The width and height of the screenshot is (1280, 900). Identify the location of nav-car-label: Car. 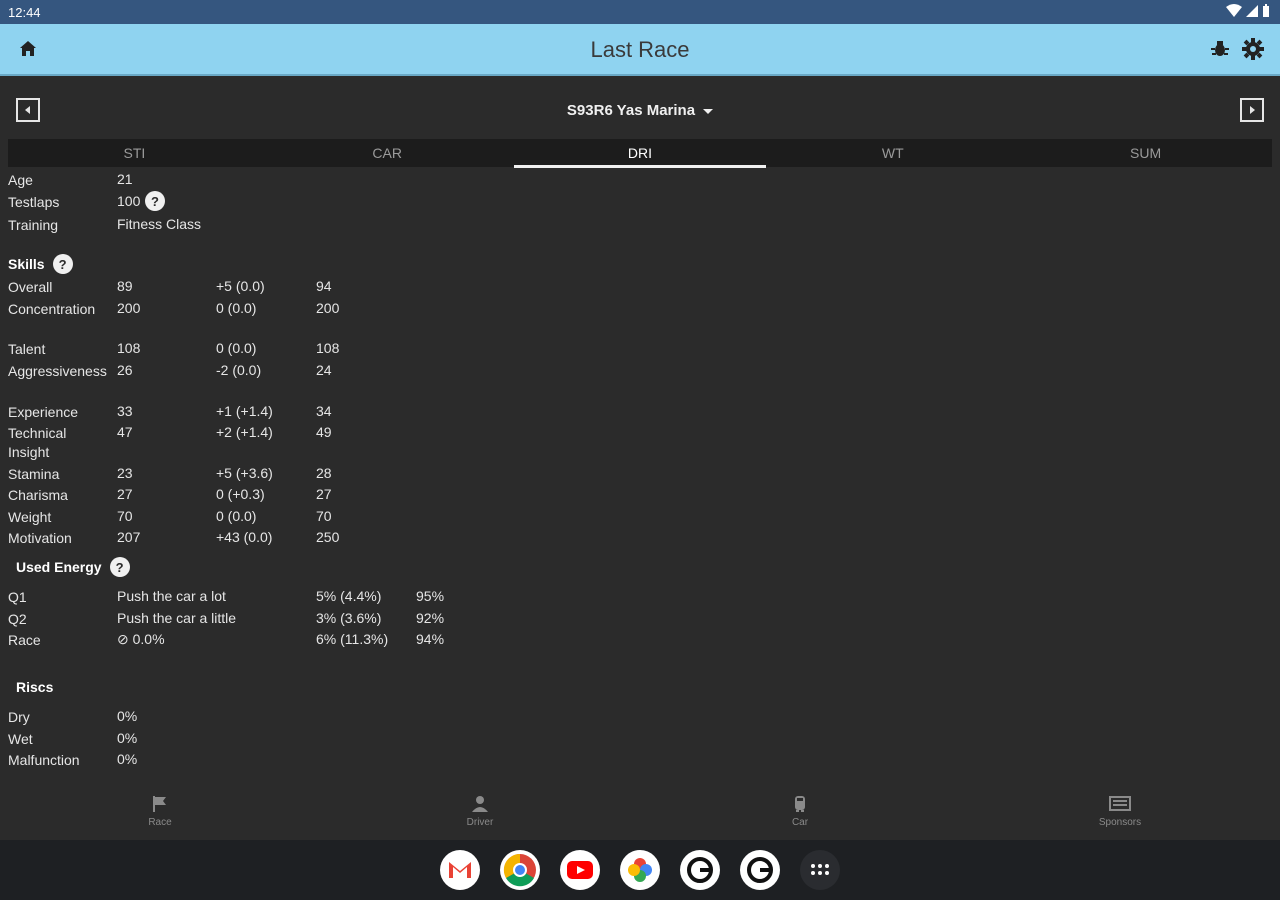
(800, 822).